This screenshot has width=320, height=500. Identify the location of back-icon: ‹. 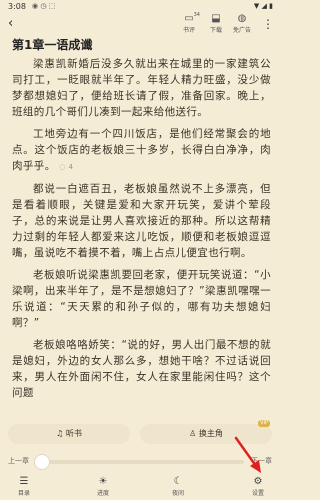
(15, 24).